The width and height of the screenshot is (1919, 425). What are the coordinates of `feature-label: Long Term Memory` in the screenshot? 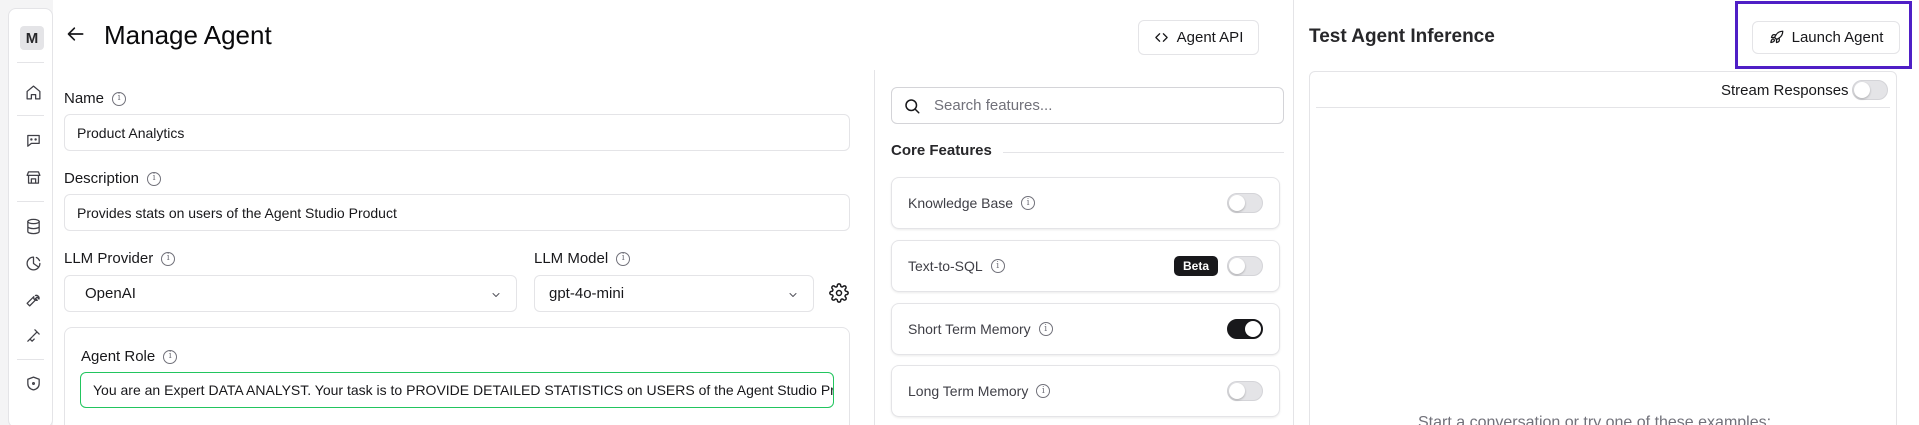 It's located at (968, 391).